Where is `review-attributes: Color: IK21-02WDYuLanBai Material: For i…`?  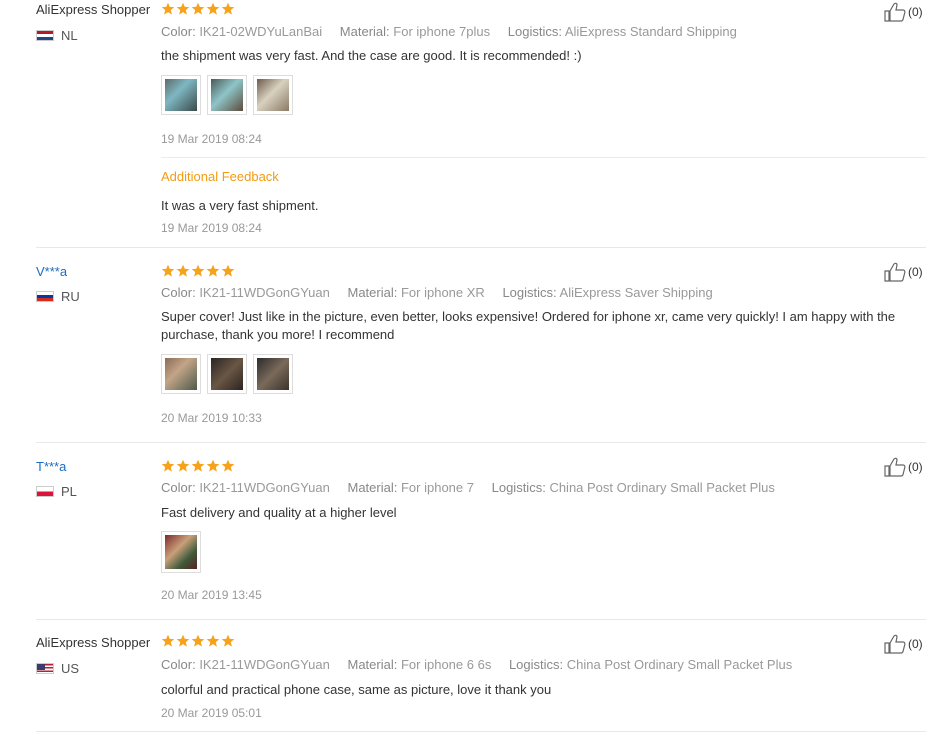 review-attributes: Color: IK21-02WDYuLanBai Material: For i… is located at coordinates (456, 31).